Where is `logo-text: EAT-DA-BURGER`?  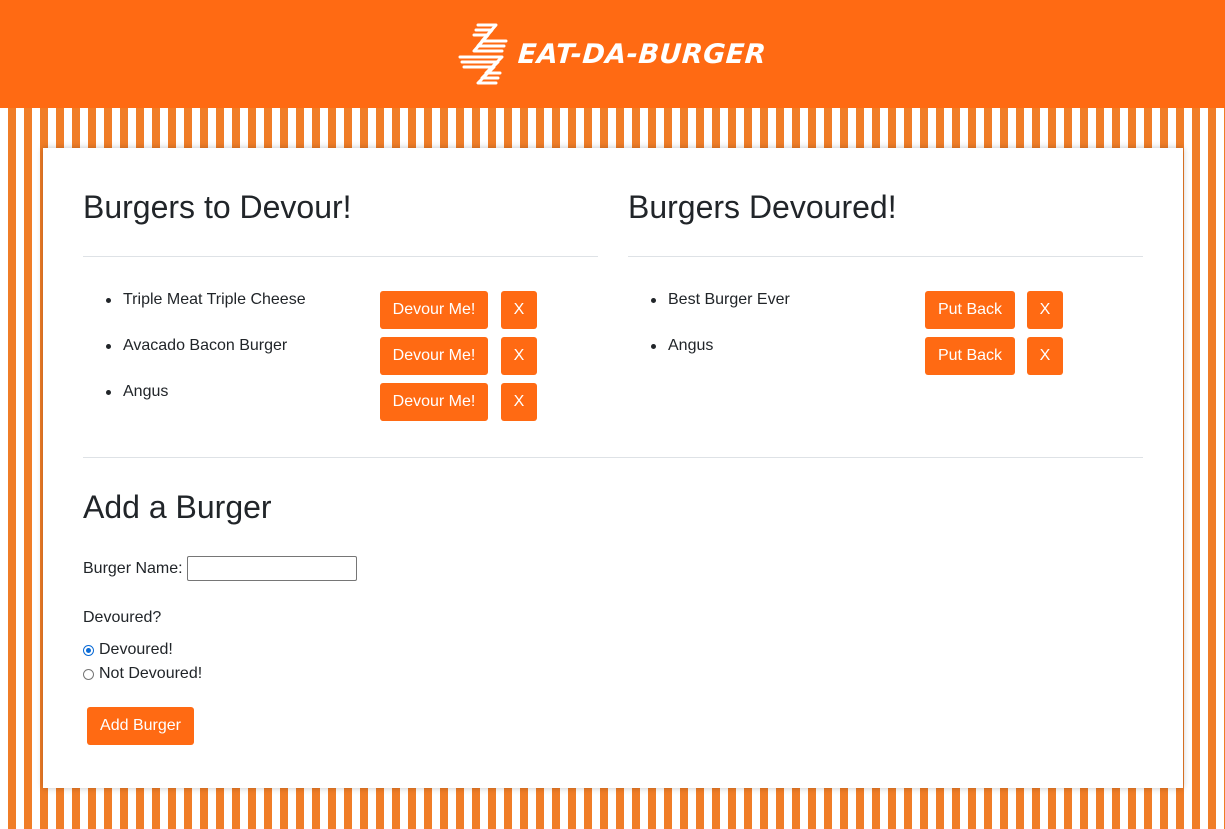 logo-text: EAT-DA-BURGER is located at coordinates (642, 54).